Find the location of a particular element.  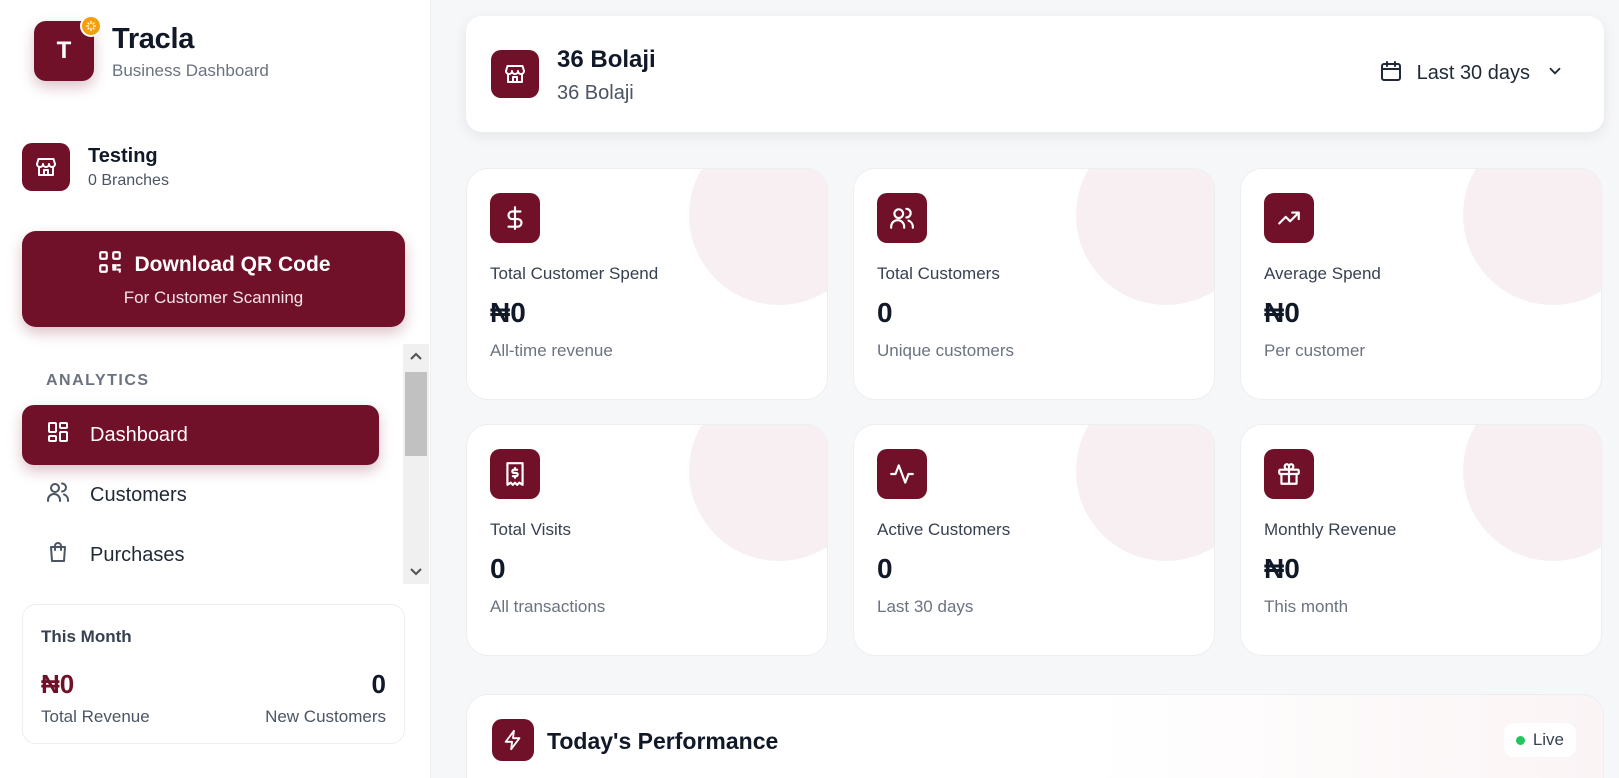

stat-card-total-customers: Total Customers 0 Unique customers is located at coordinates (1034, 284).